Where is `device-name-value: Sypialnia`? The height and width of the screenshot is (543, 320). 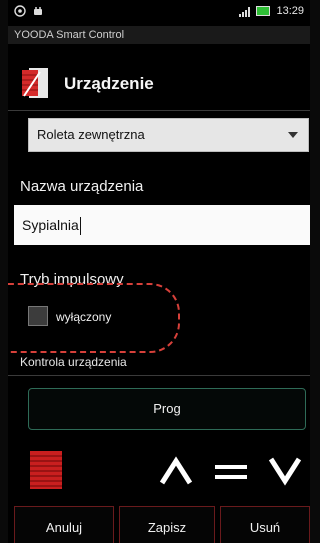 device-name-value: Sypialnia is located at coordinates (50, 225).